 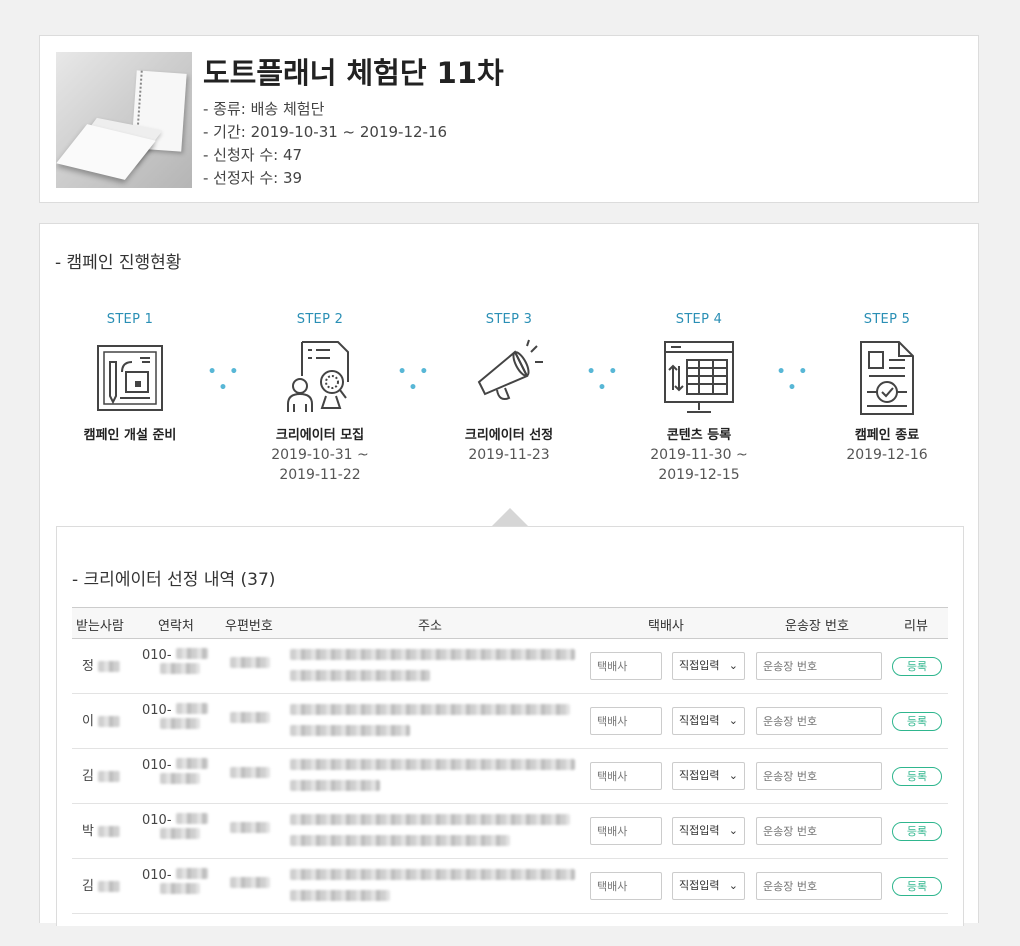 I want to click on step-name: 크리에이터 선정, so click(x=509, y=435).